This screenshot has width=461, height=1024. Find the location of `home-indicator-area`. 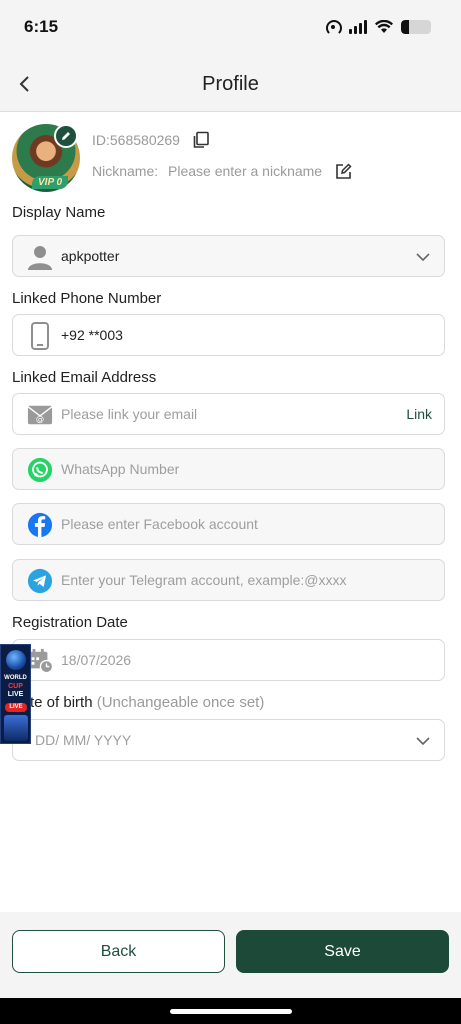

home-indicator-area is located at coordinates (230, 1011).